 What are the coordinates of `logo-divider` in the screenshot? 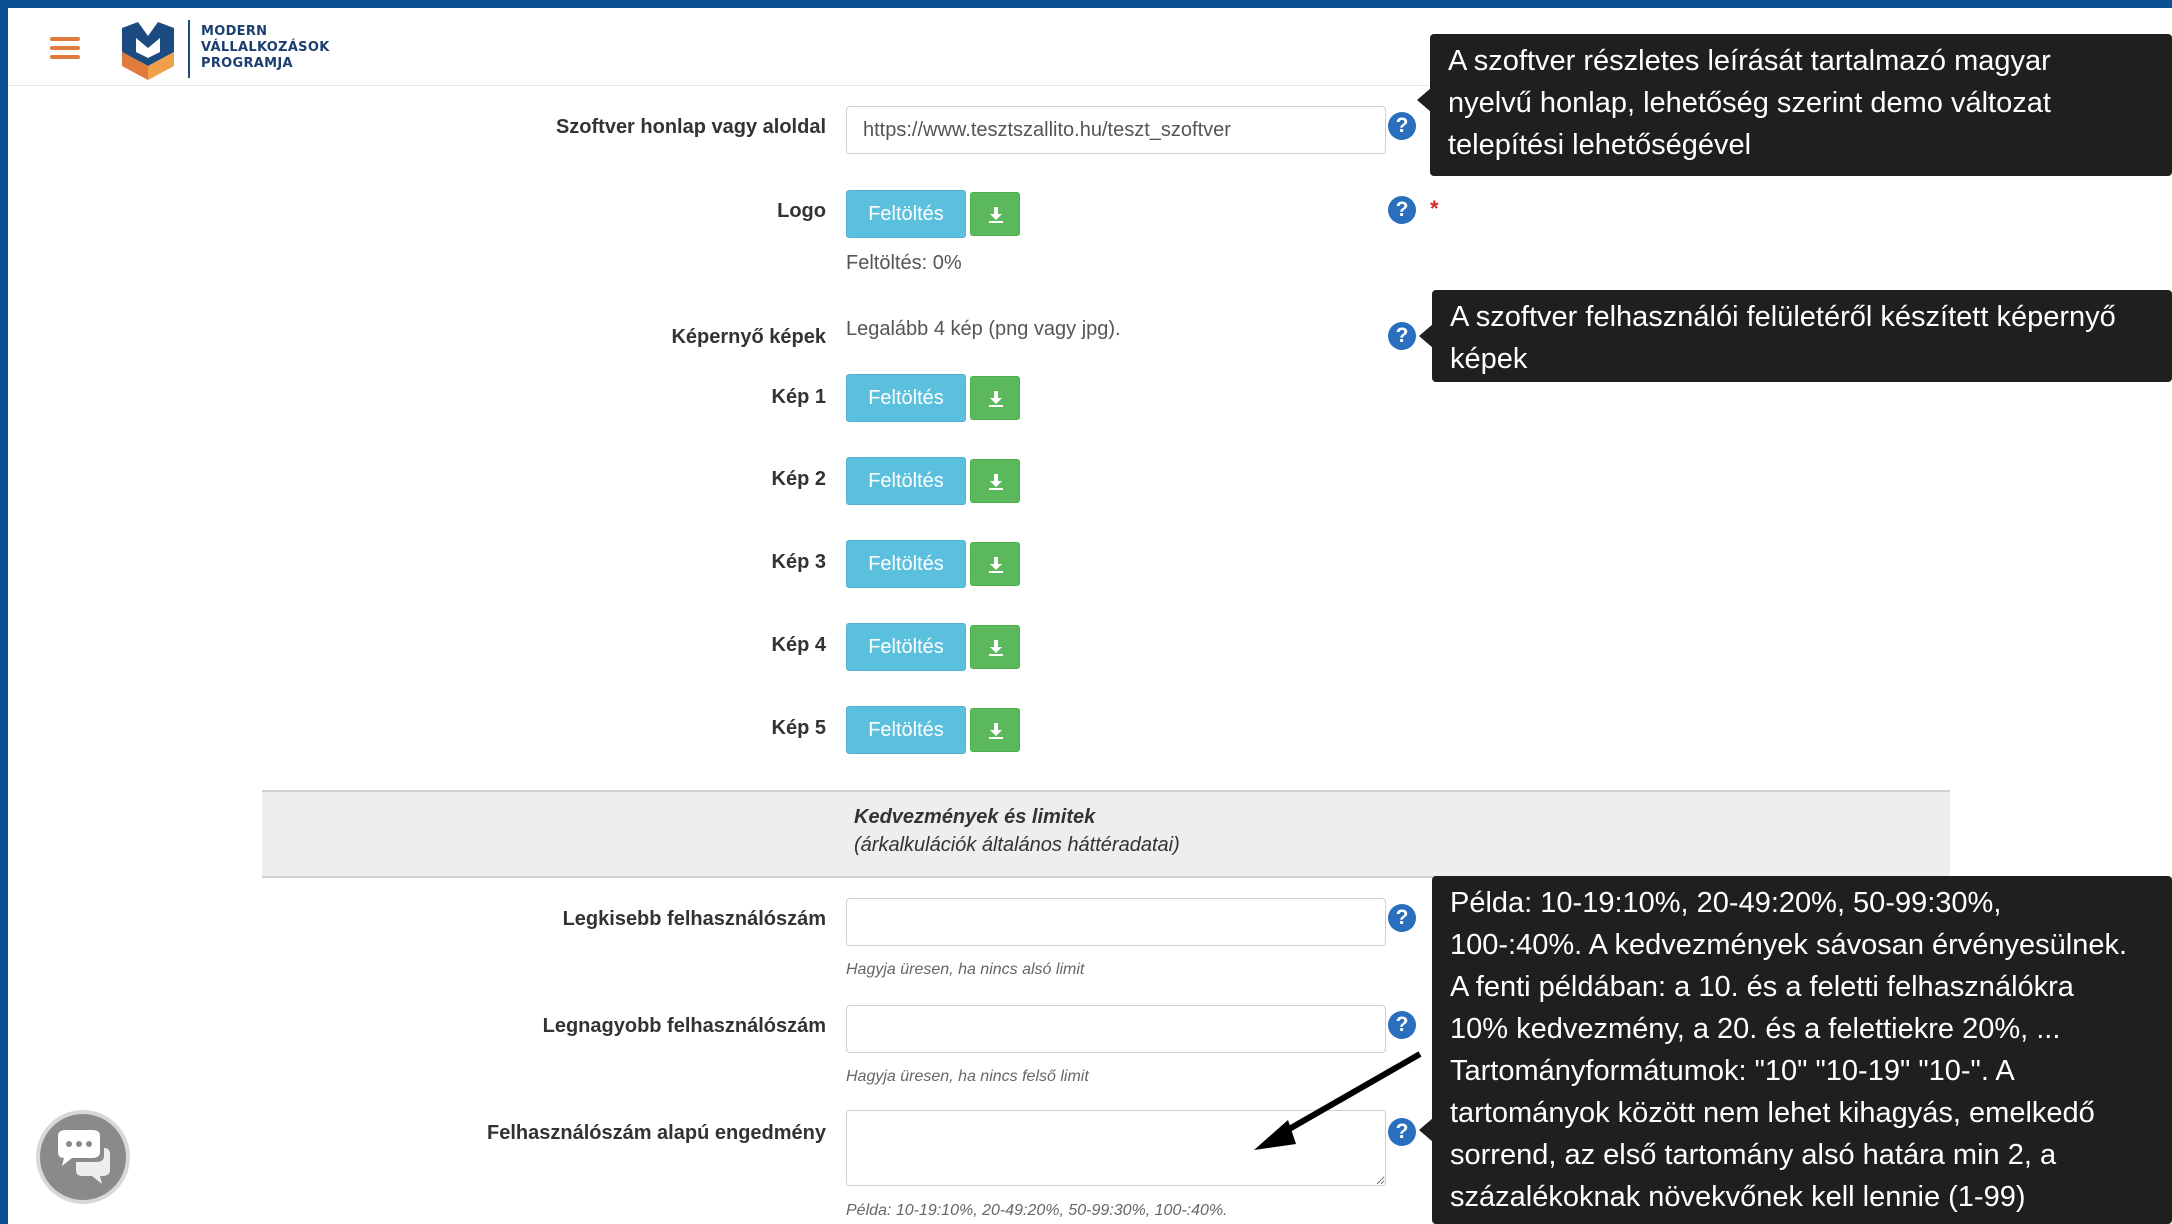 It's located at (189, 49).